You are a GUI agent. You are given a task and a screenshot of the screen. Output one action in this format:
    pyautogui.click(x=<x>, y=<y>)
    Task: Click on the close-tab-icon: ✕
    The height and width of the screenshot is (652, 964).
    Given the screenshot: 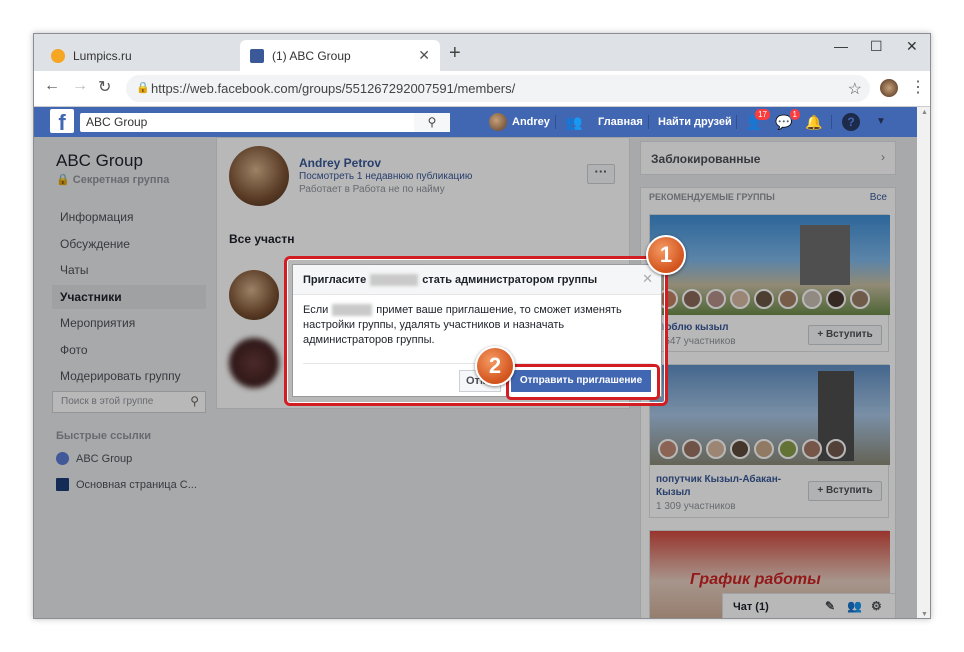 What is the action you would take?
    pyautogui.click(x=424, y=55)
    